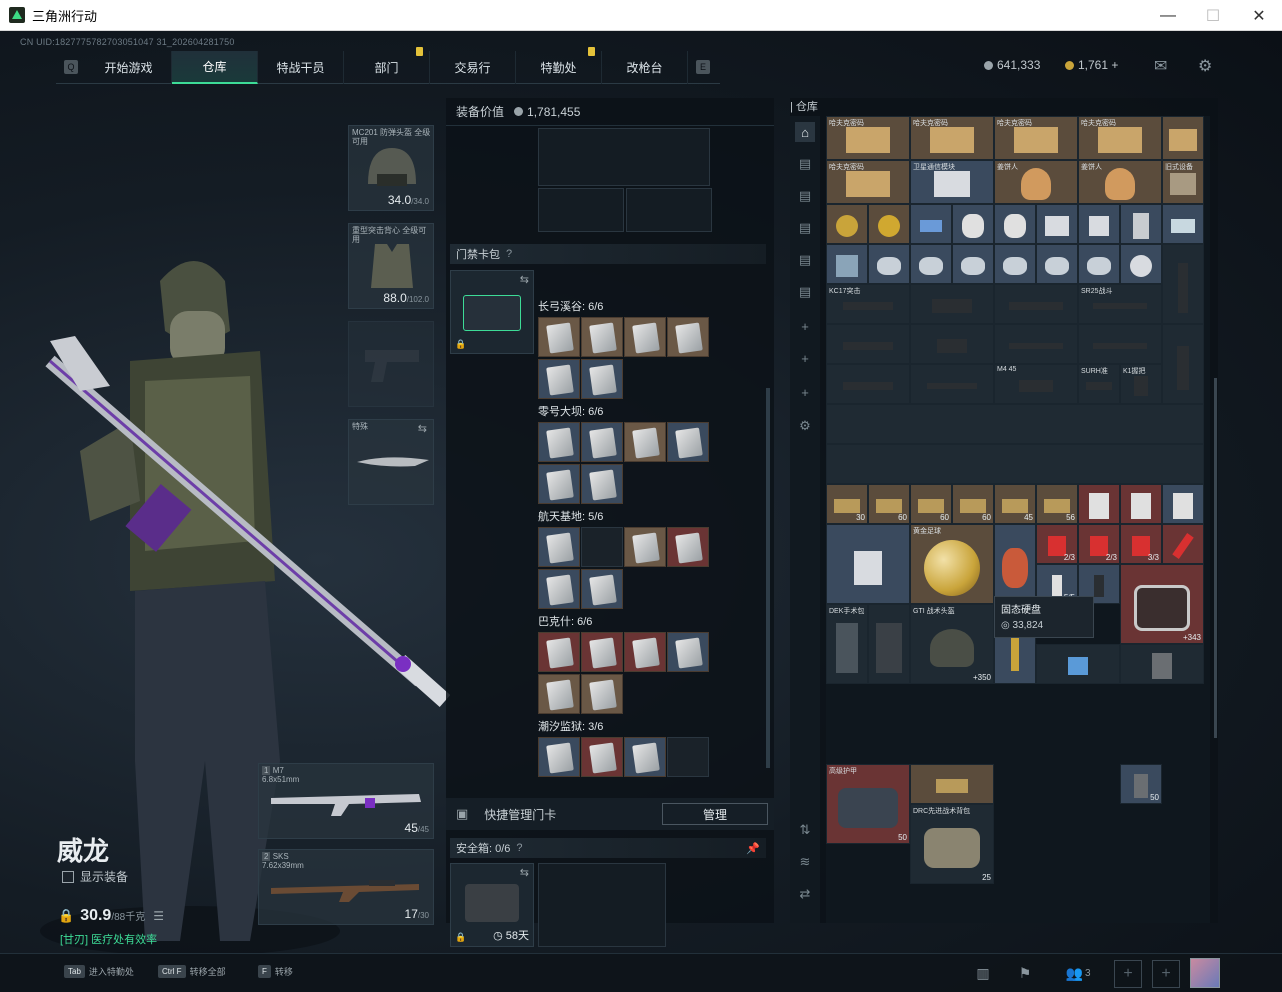 The image size is (1282, 992). Describe the element at coordinates (1091, 65) in the screenshot. I see `gold-currency: 1,761 +` at that location.